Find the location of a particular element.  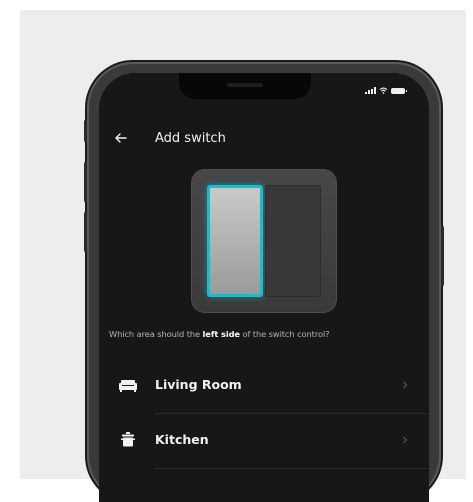

phone-power-button is located at coordinates (442, 256).